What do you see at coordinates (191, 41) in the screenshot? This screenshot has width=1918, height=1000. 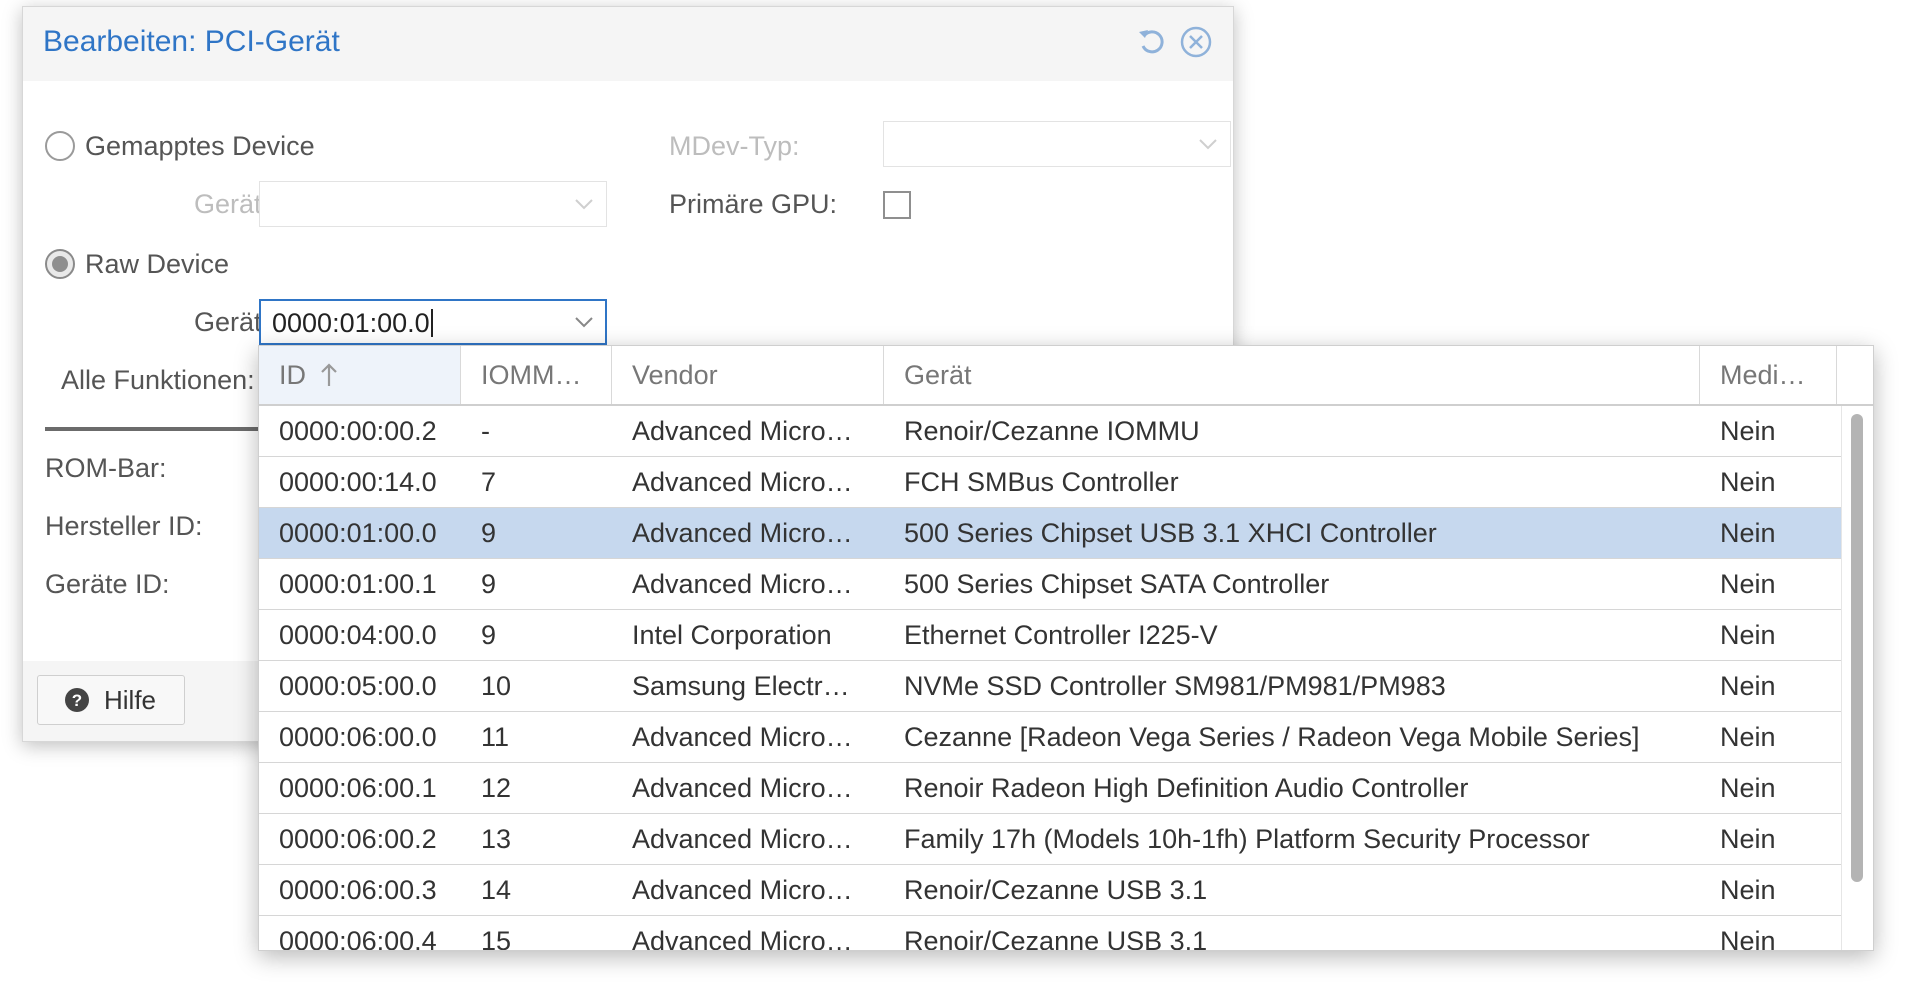 I see `dialog-title: Bearbeiten: PCI-Gerät` at bounding box center [191, 41].